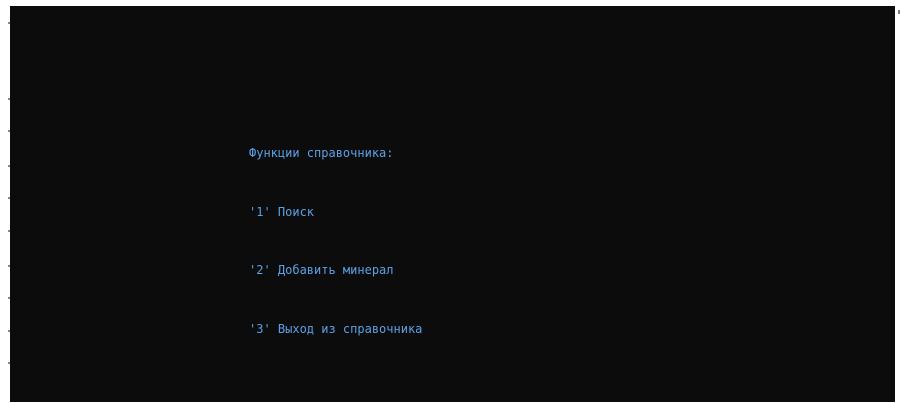 The width and height of the screenshot is (901, 403). Describe the element at coordinates (336, 328) in the screenshot. I see `menu-option-exit: '3' Выход из справочника` at that location.